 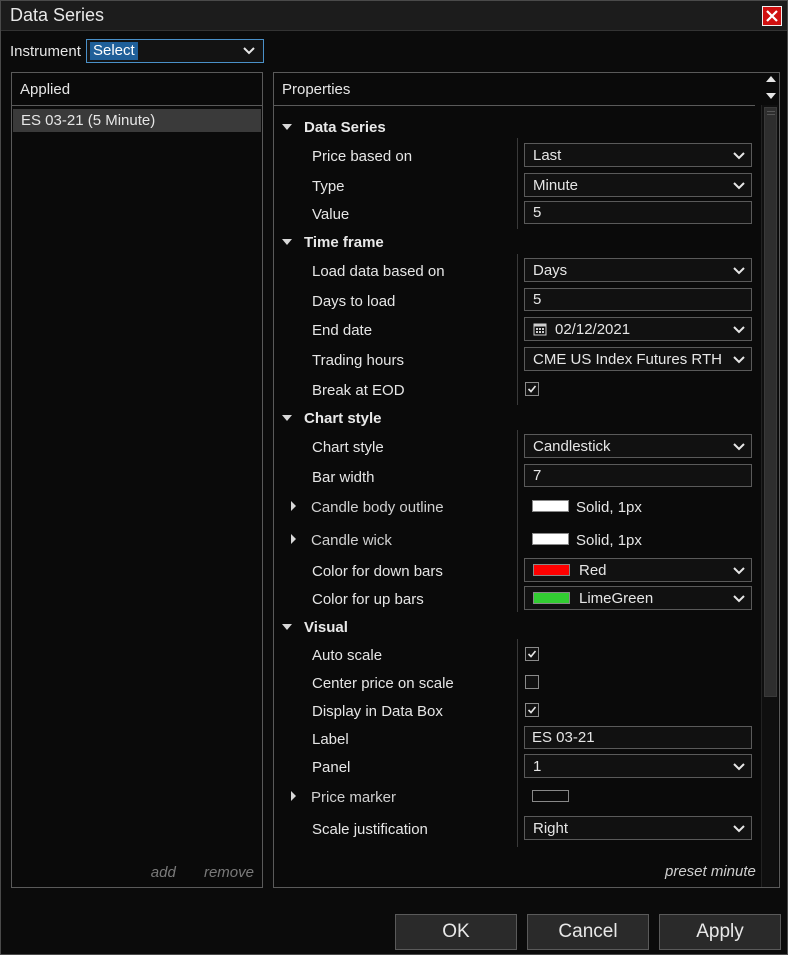 What do you see at coordinates (330, 739) in the screenshot?
I see `label-label: Label` at bounding box center [330, 739].